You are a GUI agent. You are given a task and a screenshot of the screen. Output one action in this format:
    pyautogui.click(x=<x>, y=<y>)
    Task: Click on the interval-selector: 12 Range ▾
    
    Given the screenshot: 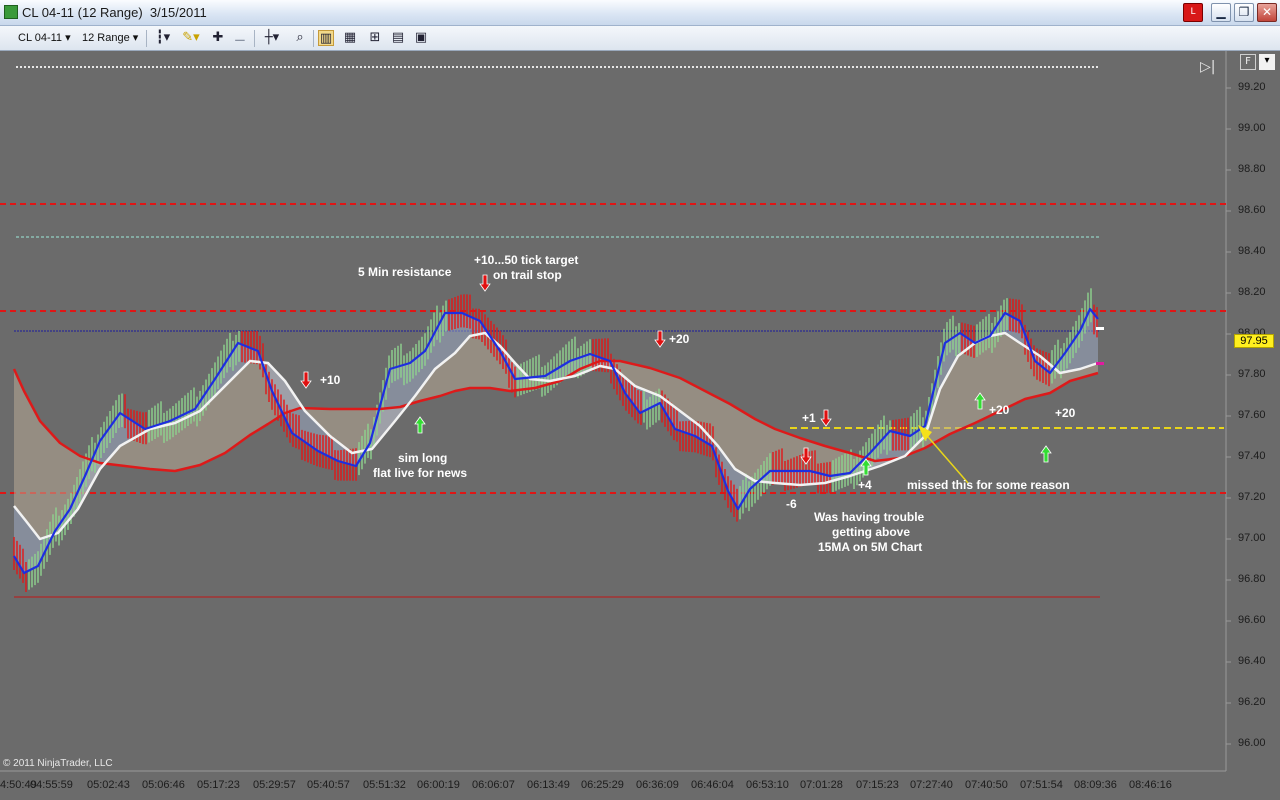 What is the action you would take?
    pyautogui.click(x=110, y=38)
    